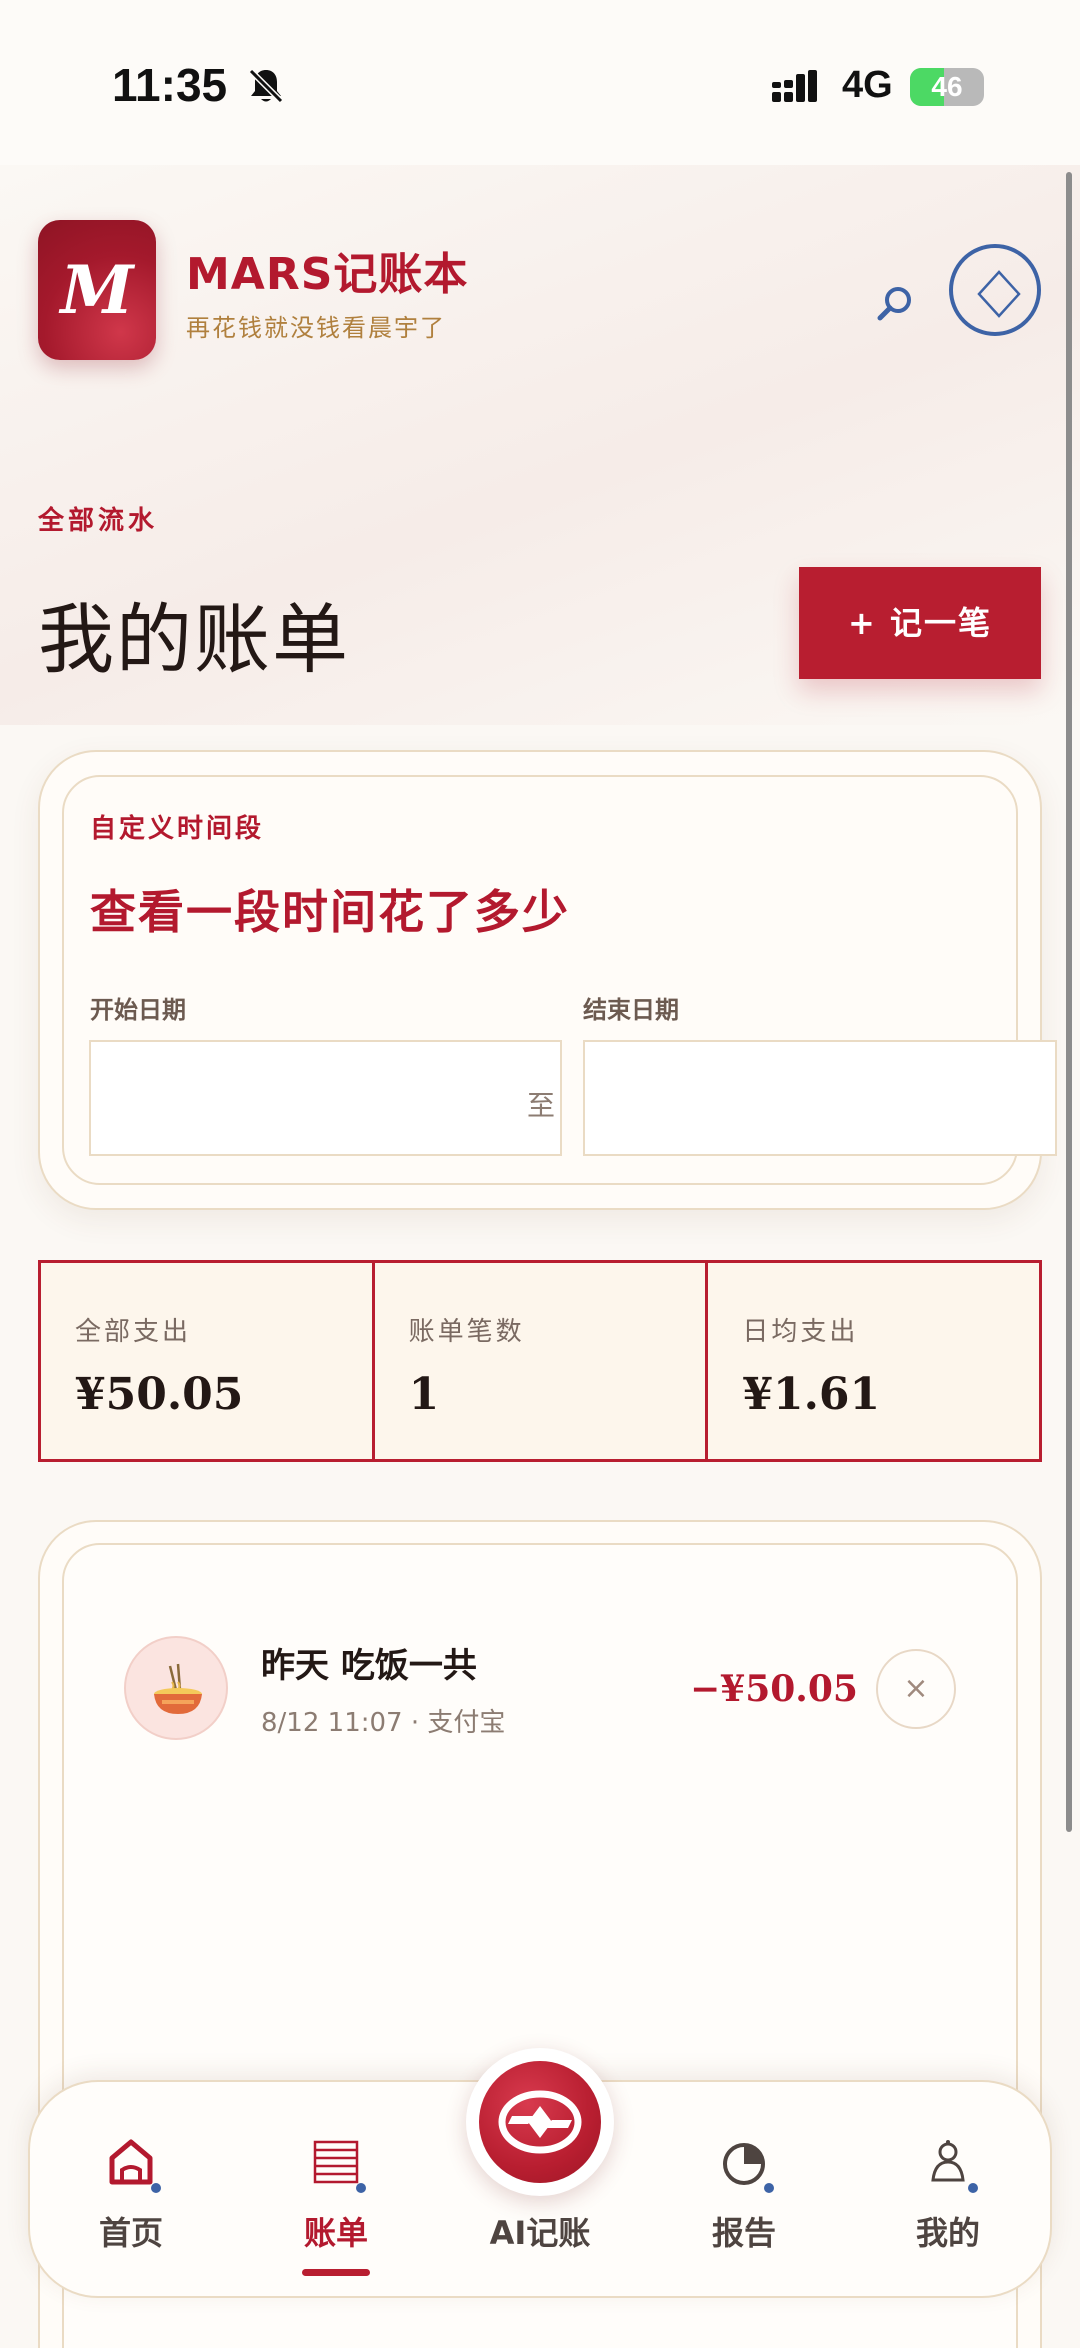 This screenshot has height=2348, width=1080. What do you see at coordinates (867, 85) in the screenshot?
I see `network-label: 4G` at bounding box center [867, 85].